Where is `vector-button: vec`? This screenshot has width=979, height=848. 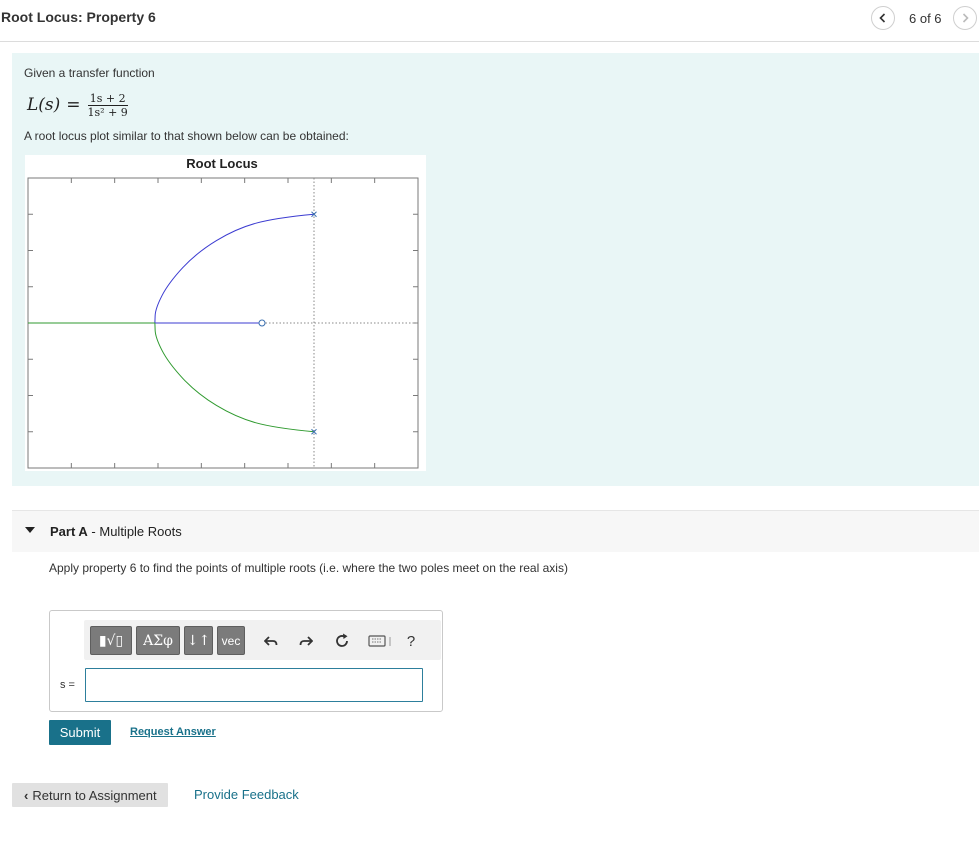
vector-button: vec is located at coordinates (231, 640).